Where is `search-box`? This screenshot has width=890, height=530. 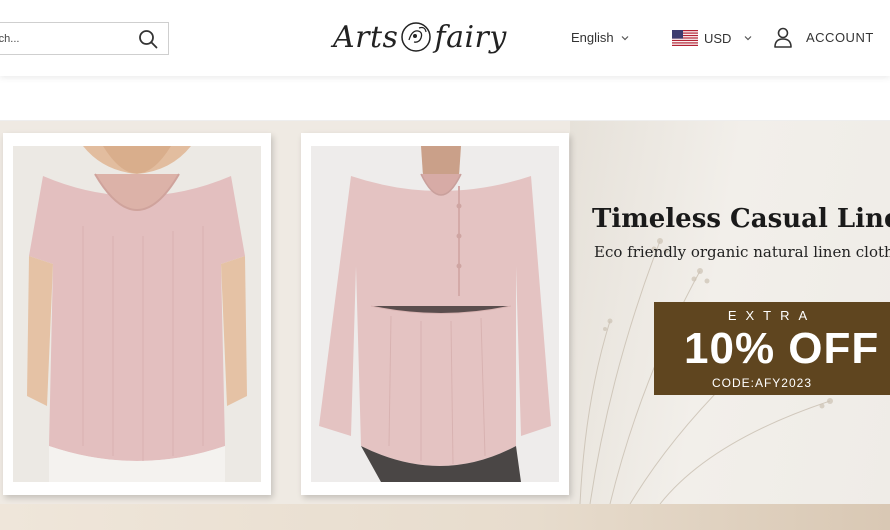
search-box is located at coordinates (84, 38).